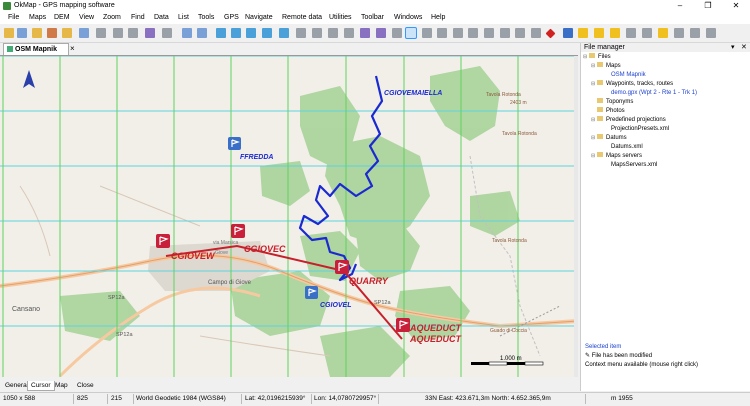  Describe the element at coordinates (628, 120) in the screenshot. I see `tree-node-projections: ⊟ Predefined projections` at that location.